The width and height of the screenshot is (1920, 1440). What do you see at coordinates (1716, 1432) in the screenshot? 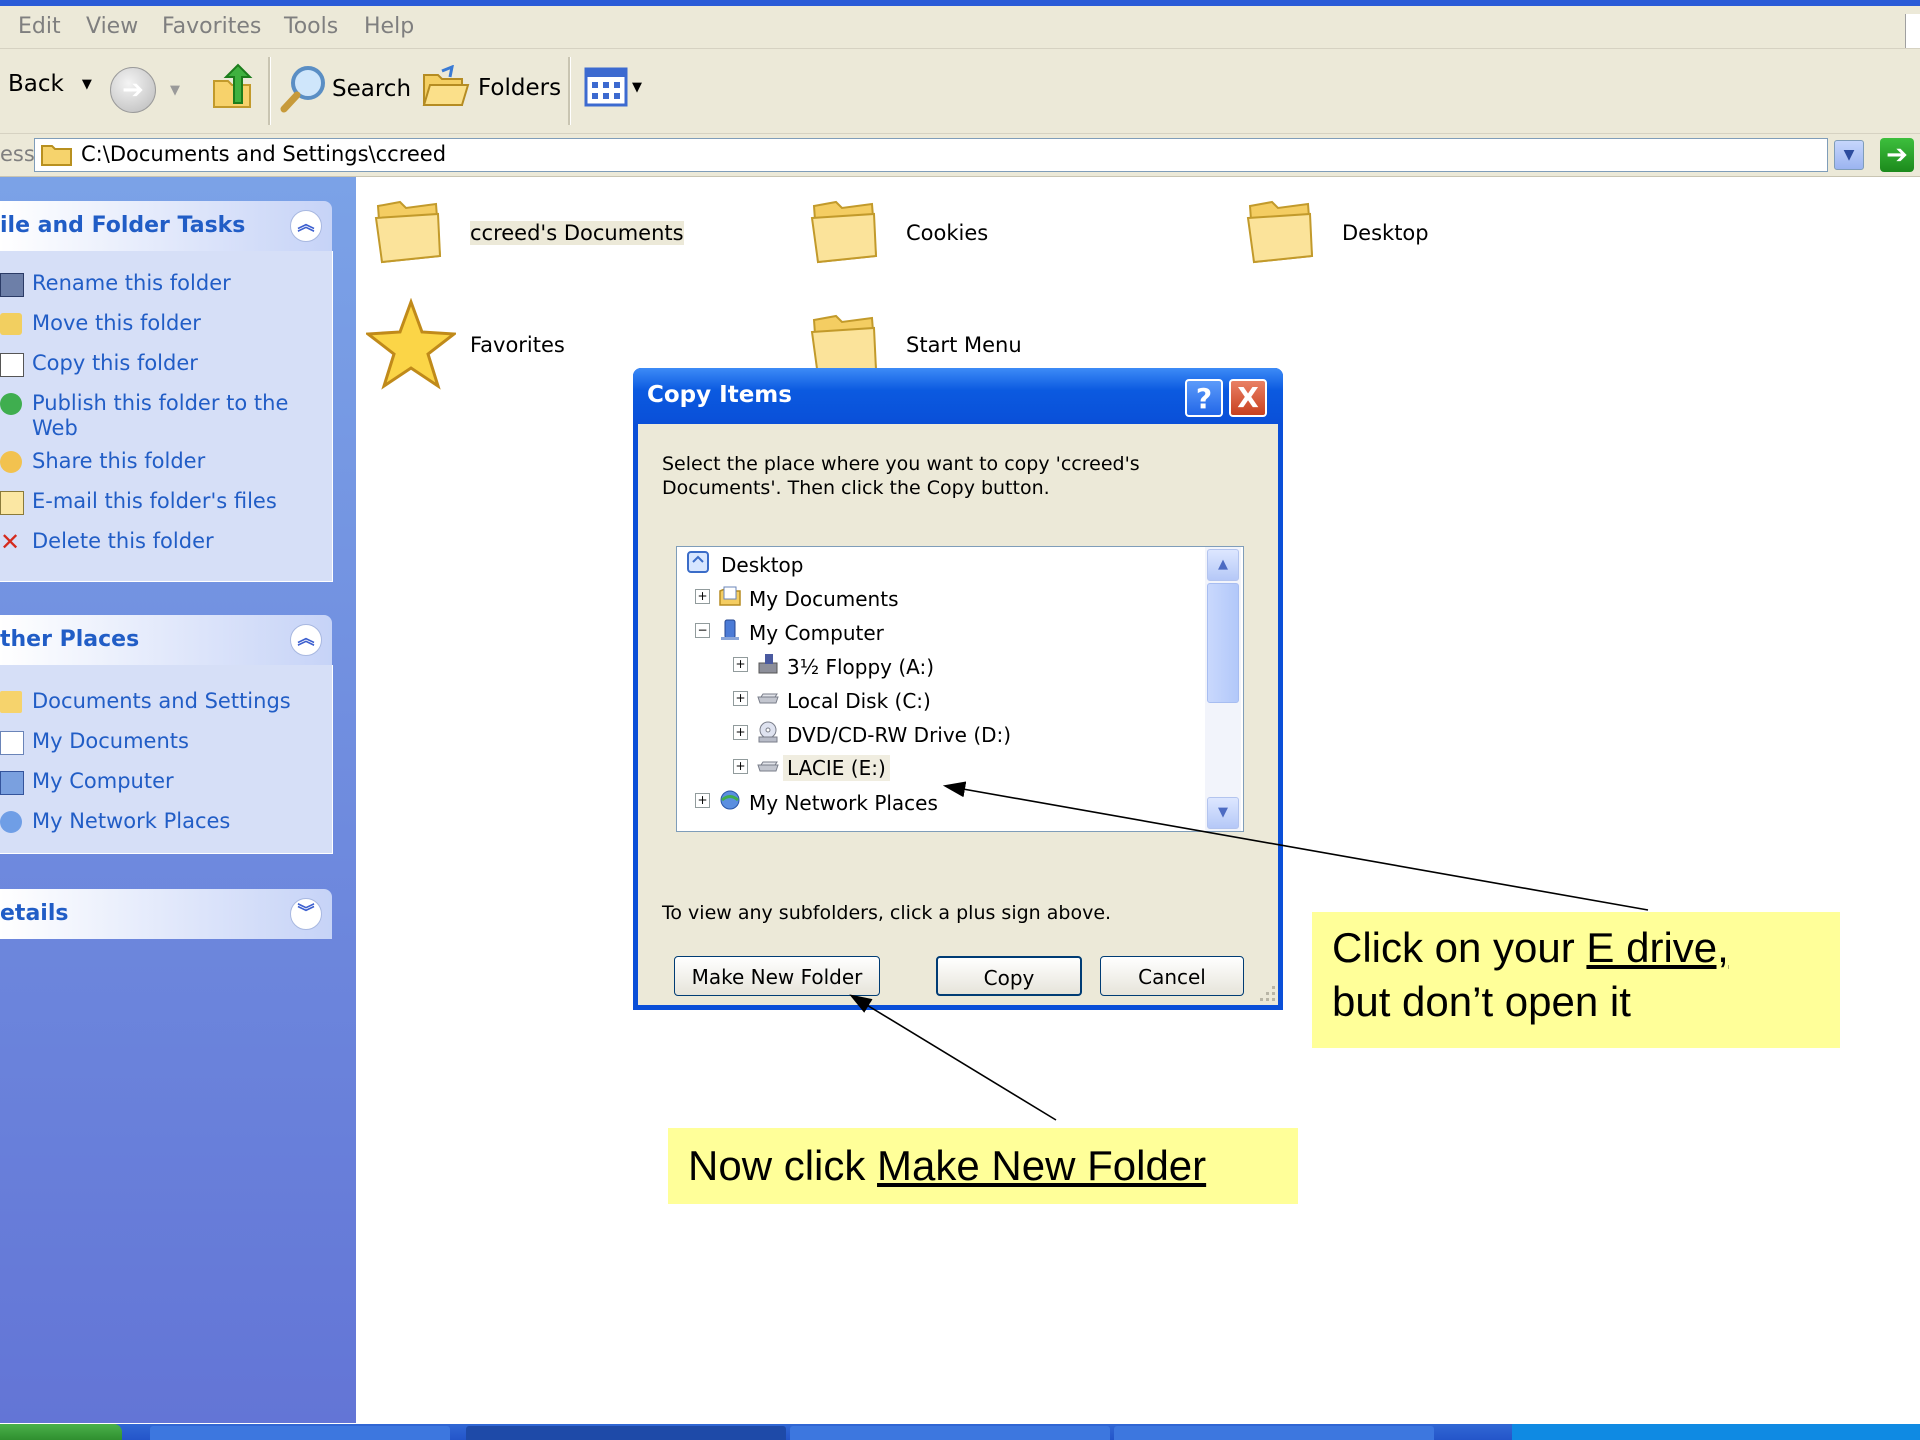
I see `system-tray` at bounding box center [1716, 1432].